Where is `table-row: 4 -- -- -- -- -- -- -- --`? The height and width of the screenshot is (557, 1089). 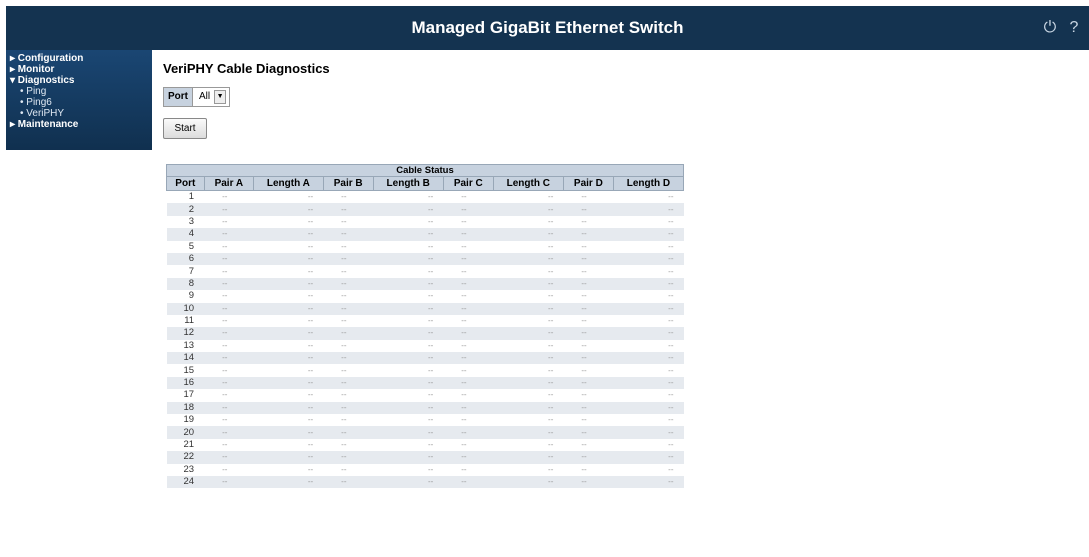
table-row: 4 -- -- -- -- -- -- -- -- is located at coordinates (425, 234).